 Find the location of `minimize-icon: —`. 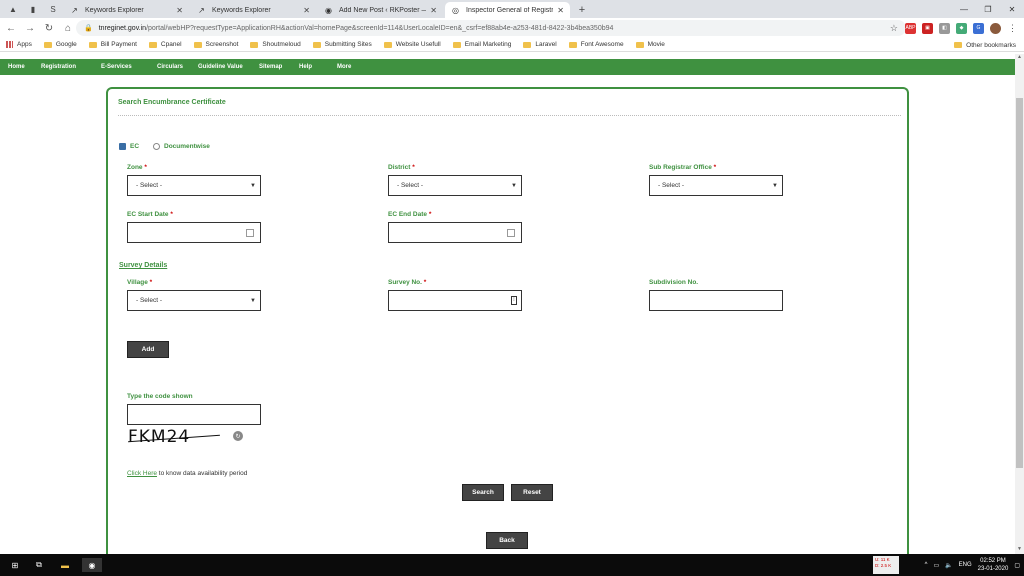

minimize-icon: — is located at coordinates (964, 9).